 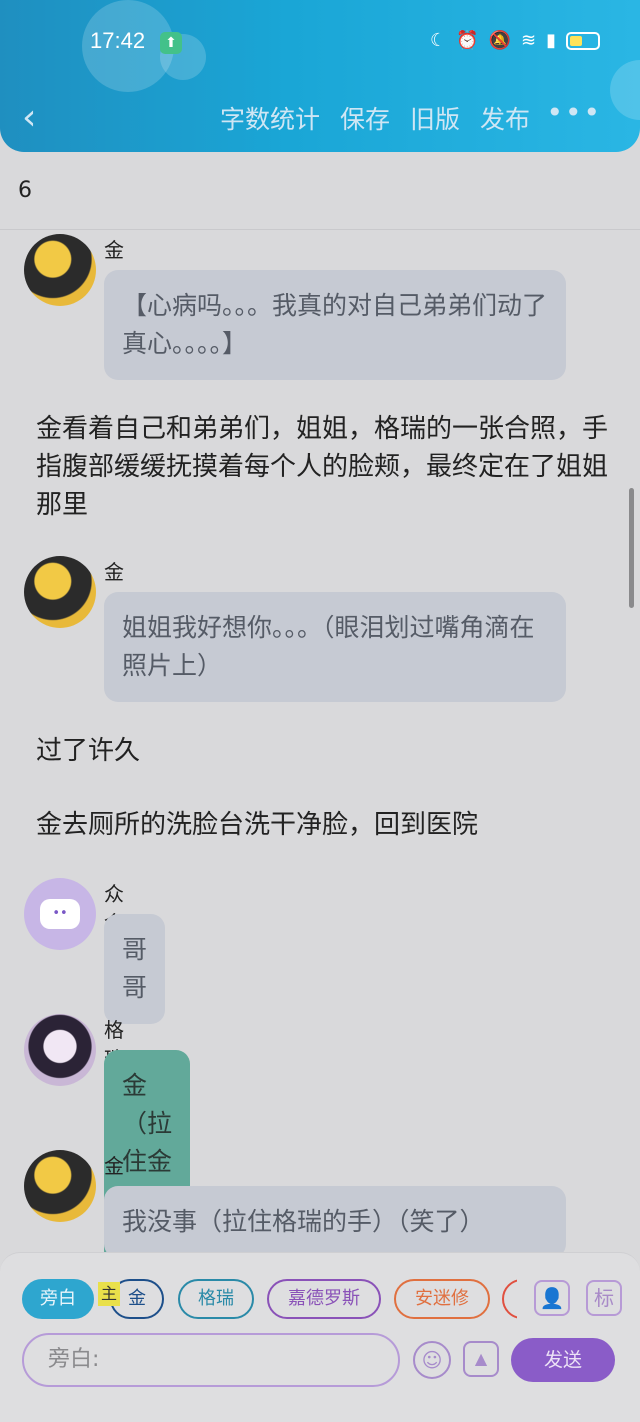 What do you see at coordinates (109, 1294) in the screenshot?
I see `main-role-marker: 主` at bounding box center [109, 1294].